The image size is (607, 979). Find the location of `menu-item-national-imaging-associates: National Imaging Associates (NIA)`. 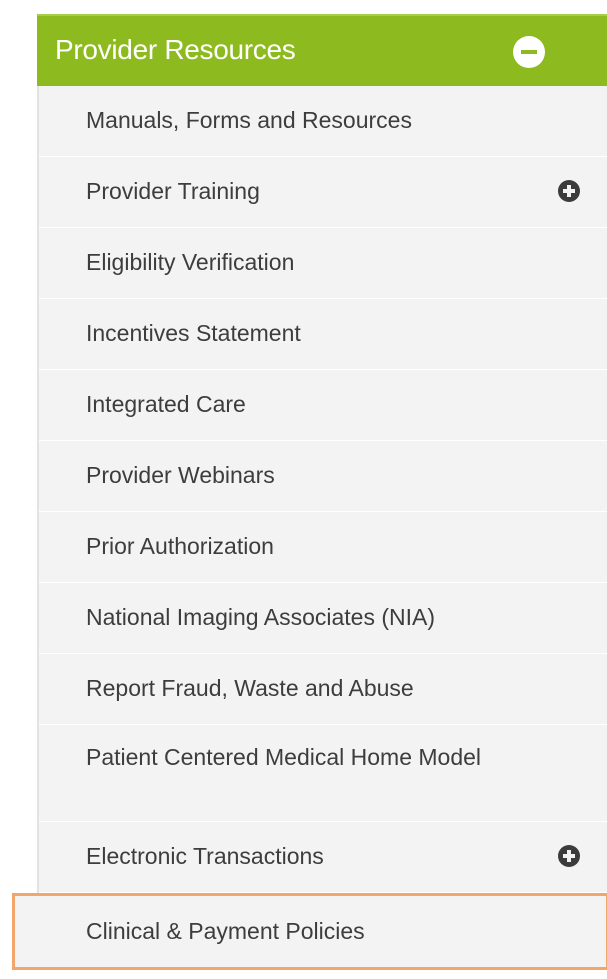

menu-item-national-imaging-associates: National Imaging Associates (NIA) is located at coordinates (323, 618).